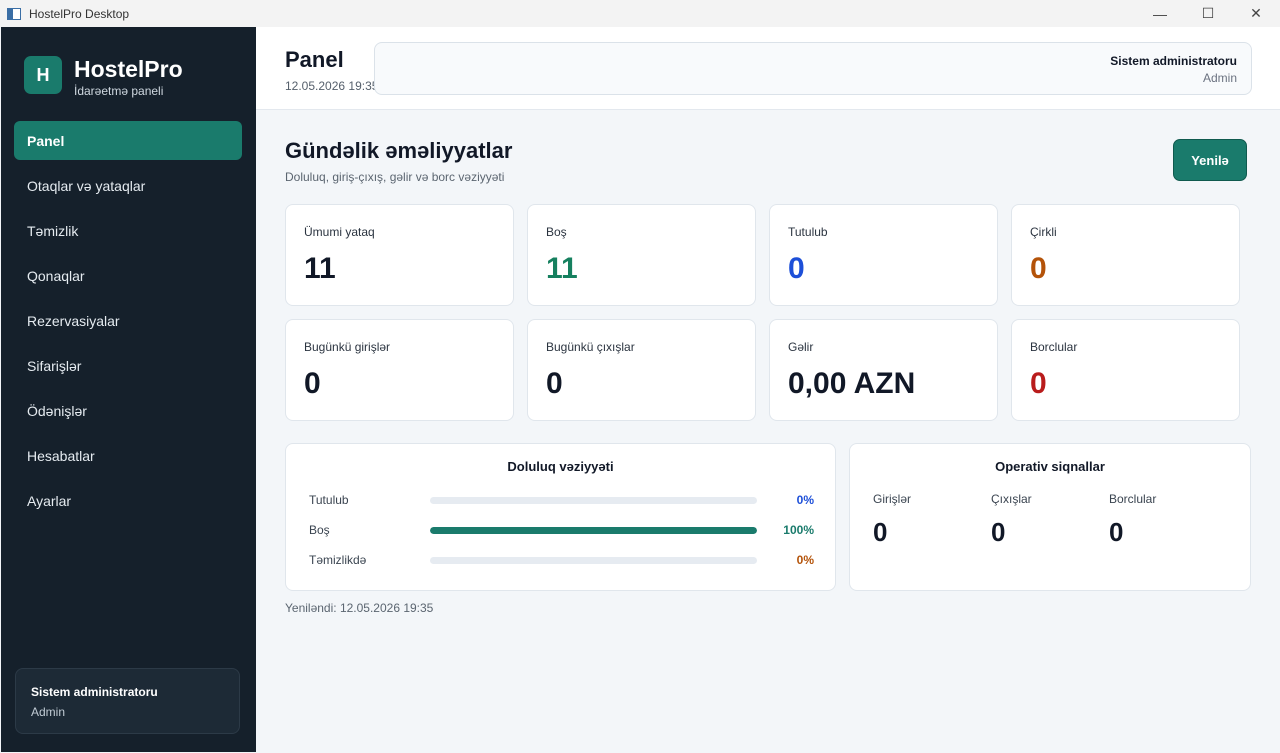 This screenshot has width=1280, height=753. Describe the element at coordinates (892, 520) in the screenshot. I see `signal-checkins: Girişlər 0` at that location.